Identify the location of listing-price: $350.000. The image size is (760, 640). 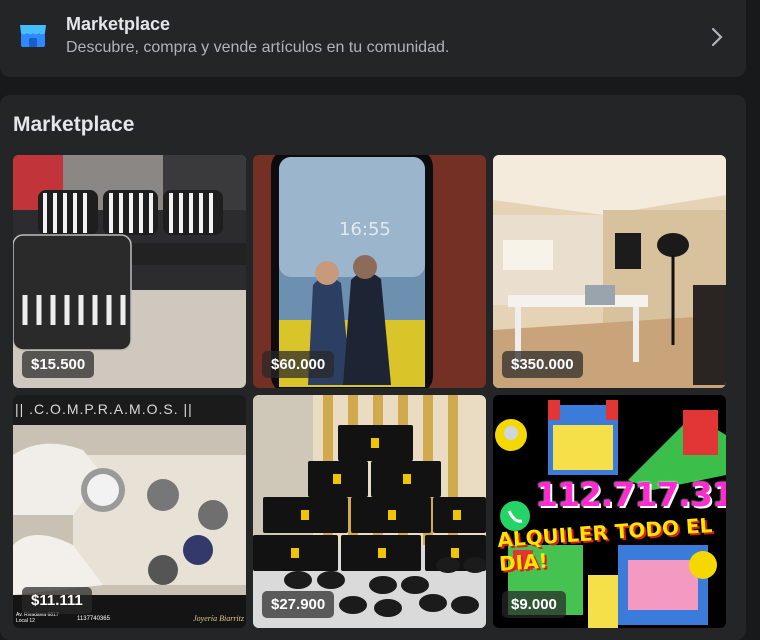
(542, 364).